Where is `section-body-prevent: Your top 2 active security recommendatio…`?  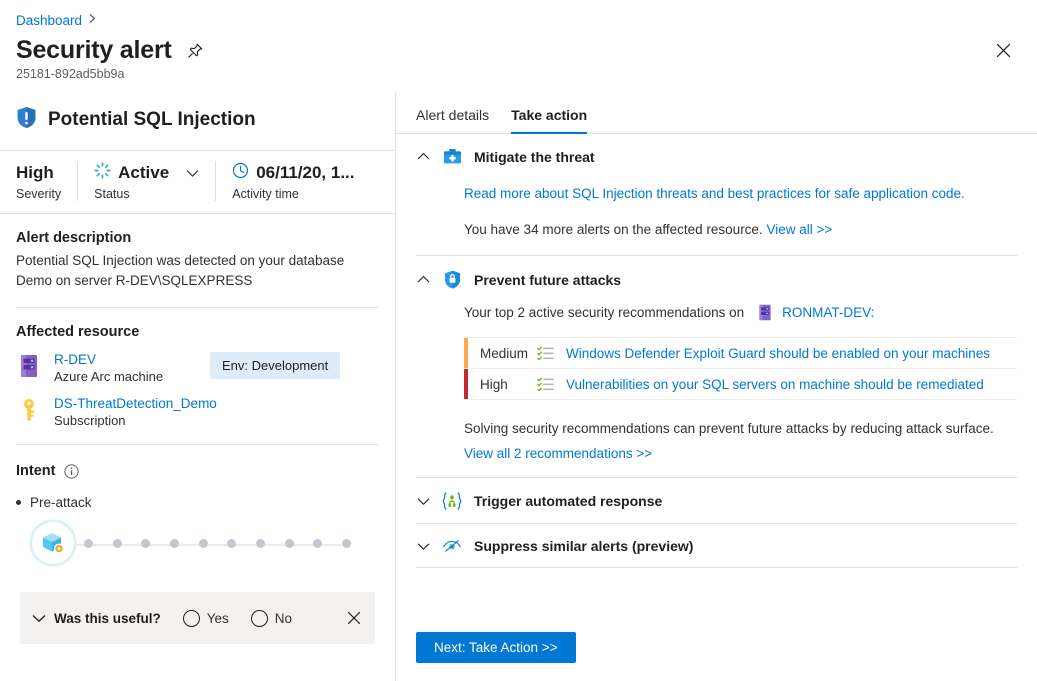 section-body-prevent: Your top 2 active security recommendatio… is located at coordinates (716, 390).